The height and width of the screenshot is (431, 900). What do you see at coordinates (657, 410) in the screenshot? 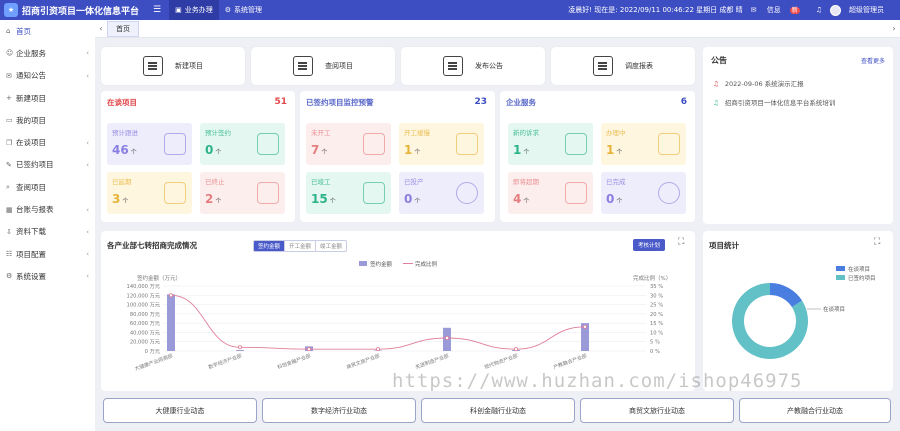
I see `industry-news-tourism-button: 商贸文旅行业动态` at bounding box center [657, 410].